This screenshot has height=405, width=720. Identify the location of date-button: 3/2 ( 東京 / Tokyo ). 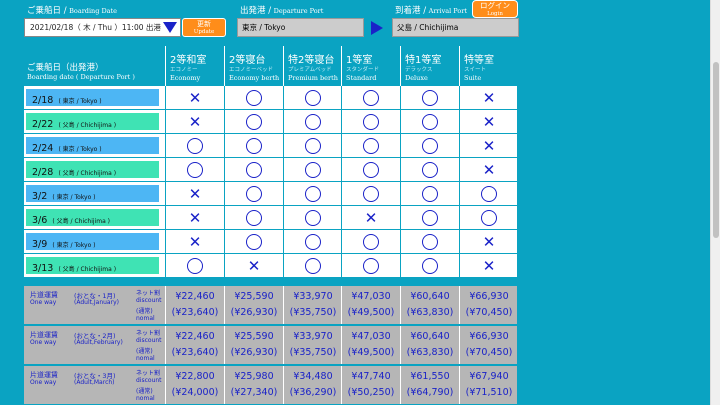
(92, 193).